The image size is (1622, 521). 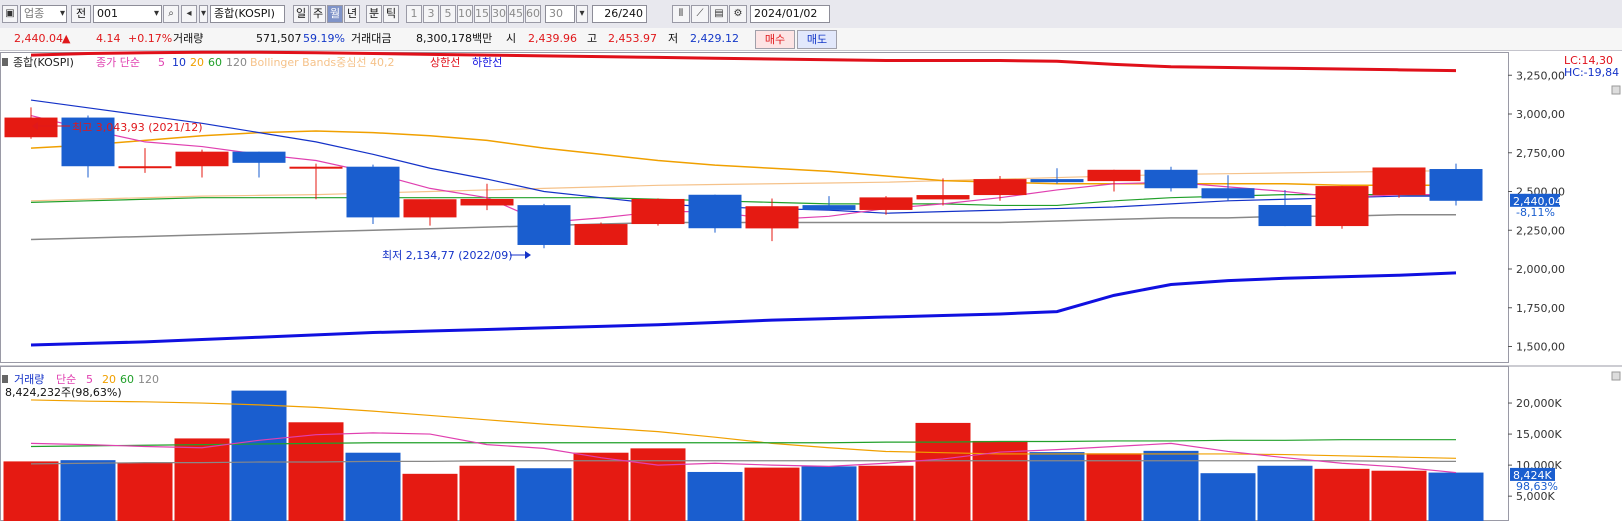 I want to click on volume-info-label: 8,424,232주(98,63%), so click(x=63, y=392).